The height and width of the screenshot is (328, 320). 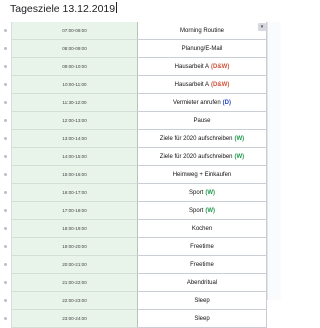 I want to click on task-label: Heimweg + Einkaufen, so click(x=202, y=174).